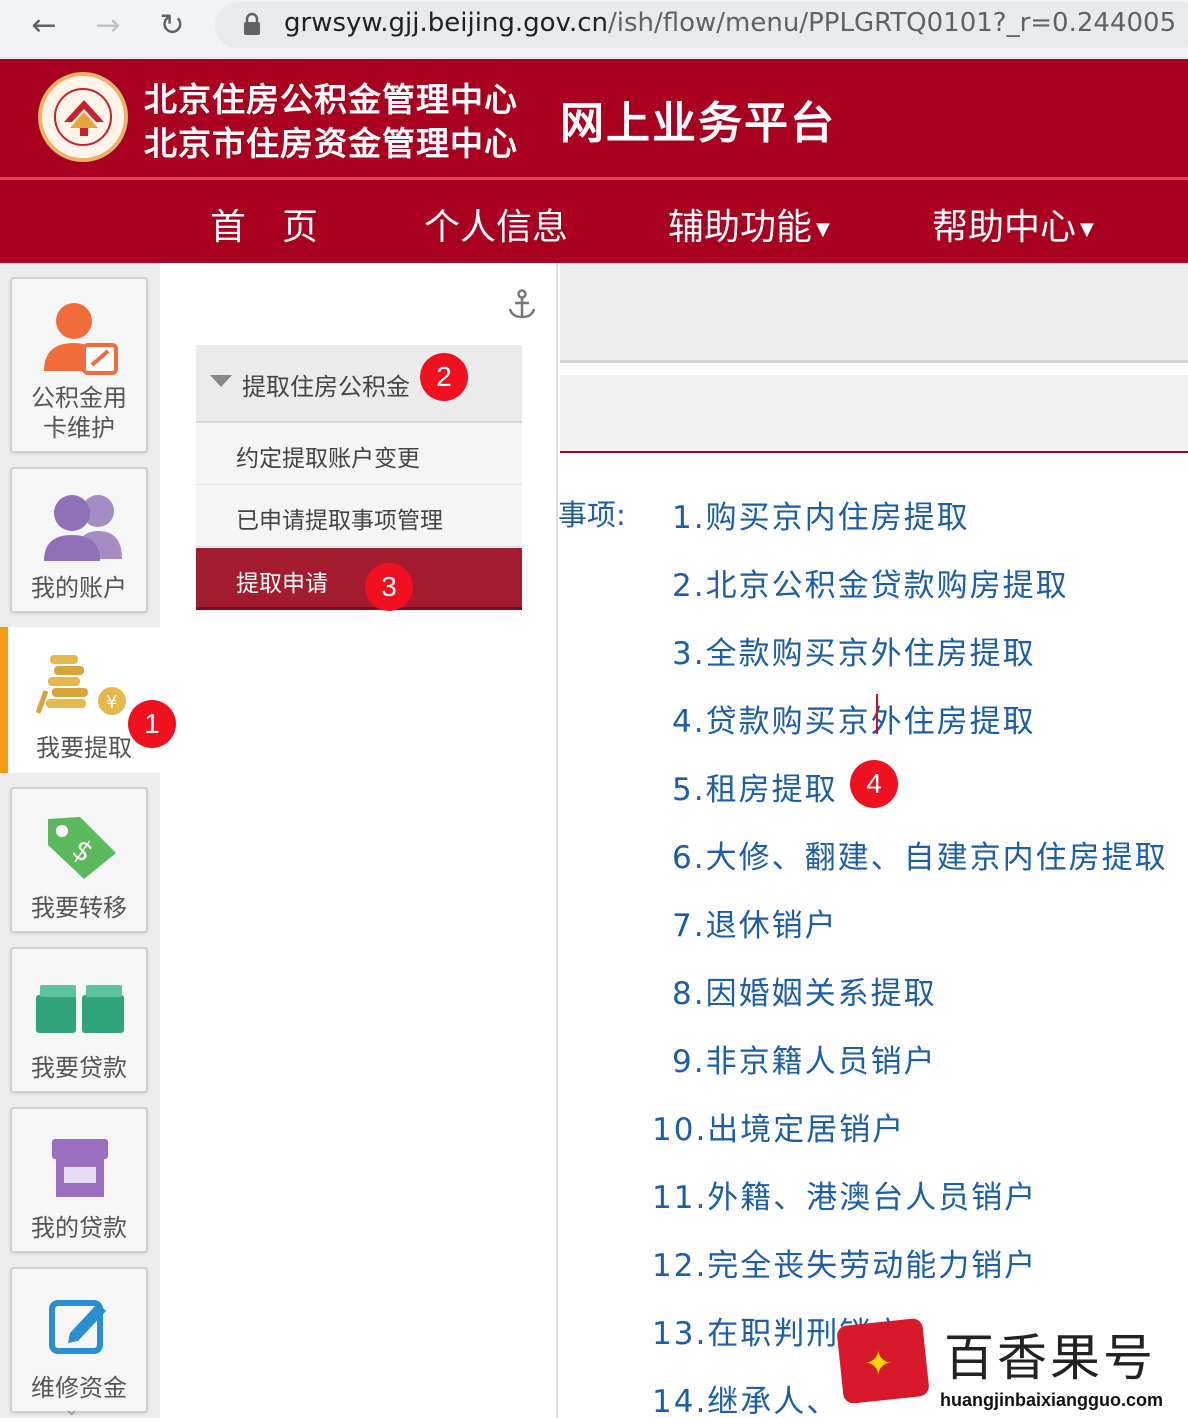 The height and width of the screenshot is (1418, 1188). Describe the element at coordinates (359, 579) in the screenshot. I see `menu-item-withdraw-apply: 提取申请` at that location.